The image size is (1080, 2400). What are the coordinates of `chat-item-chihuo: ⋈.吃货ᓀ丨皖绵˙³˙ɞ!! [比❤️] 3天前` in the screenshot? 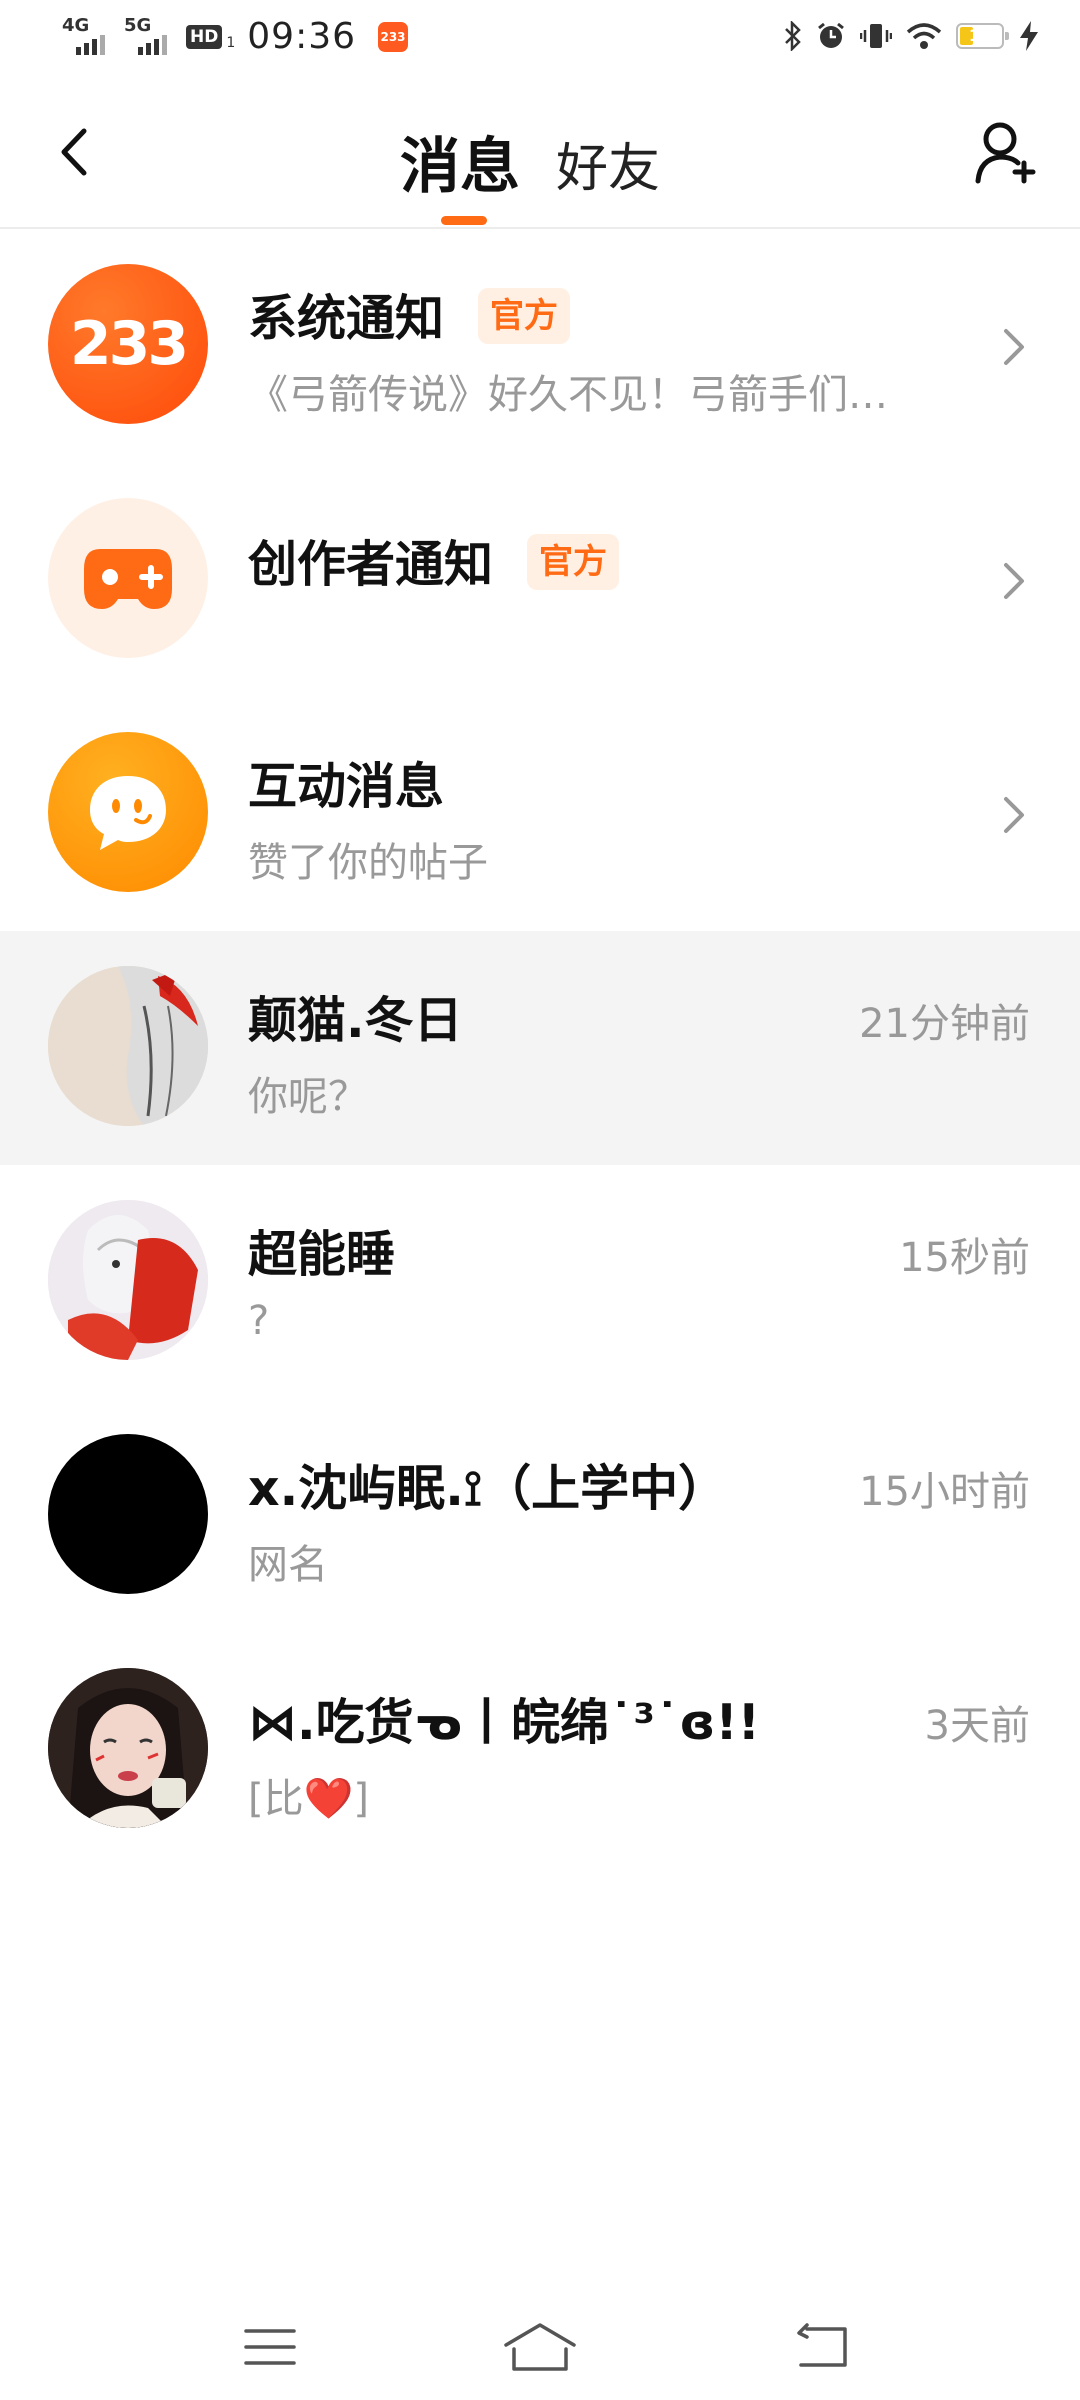 It's located at (540, 1750).